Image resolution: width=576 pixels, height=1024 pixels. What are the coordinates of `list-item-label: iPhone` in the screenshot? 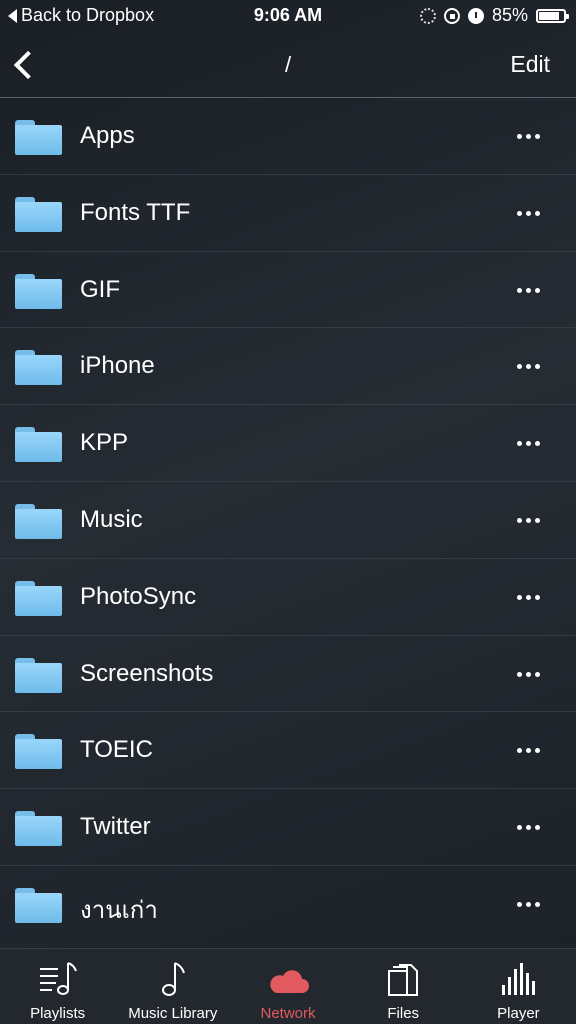 It's located at (117, 366).